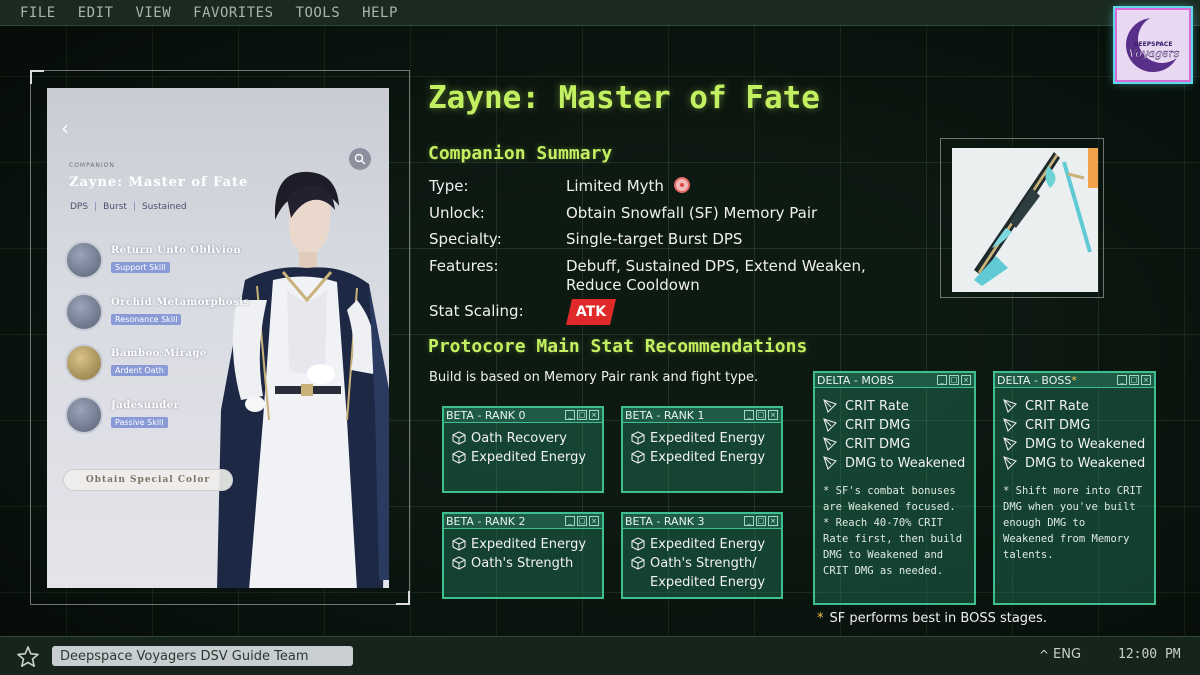  Describe the element at coordinates (139, 370) in the screenshot. I see `skill-tag: Ardent Oath` at that location.